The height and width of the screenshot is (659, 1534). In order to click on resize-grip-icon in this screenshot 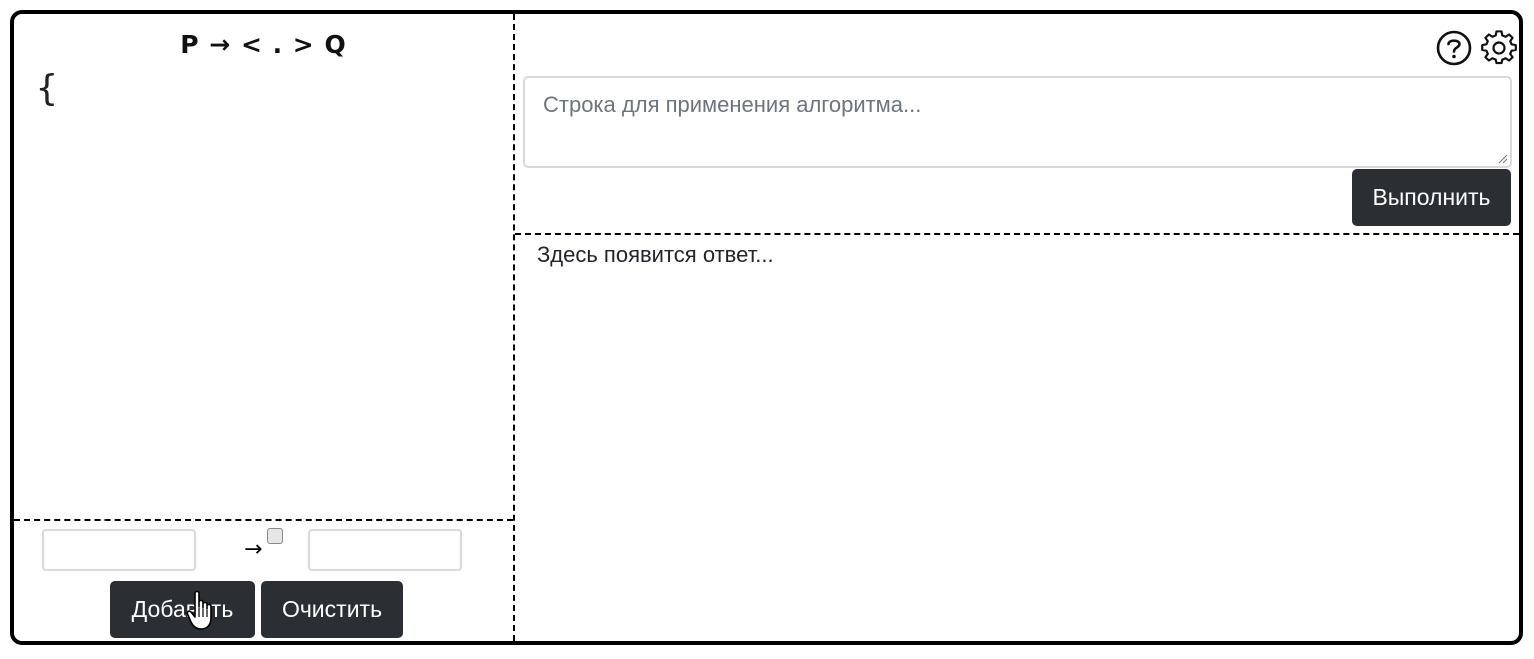, I will do `click(1503, 159)`.